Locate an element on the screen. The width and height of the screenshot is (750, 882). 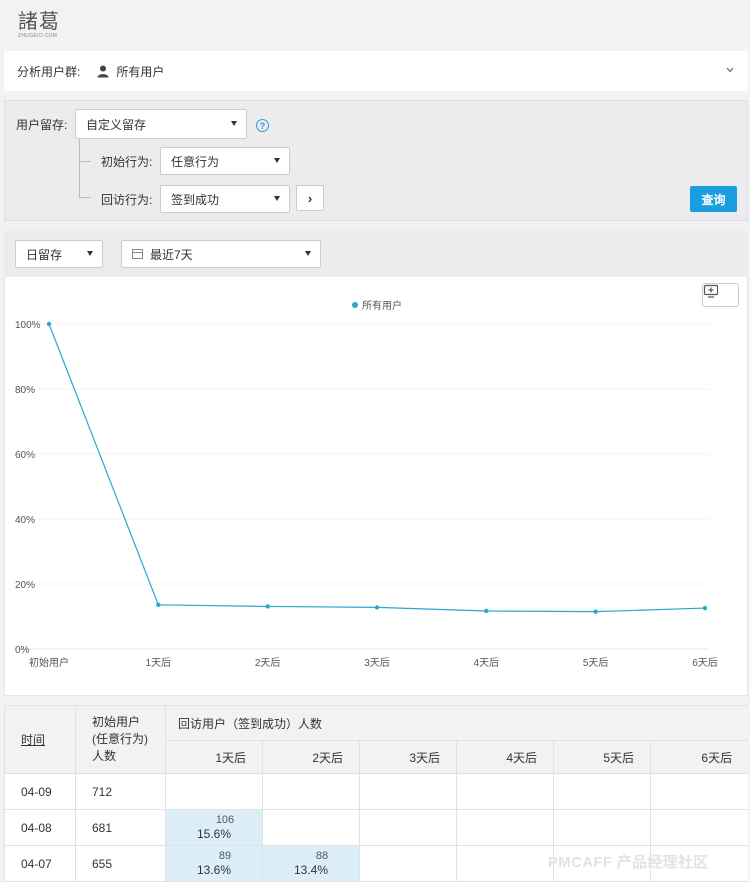
export-chart-button is located at coordinates (720, 295).